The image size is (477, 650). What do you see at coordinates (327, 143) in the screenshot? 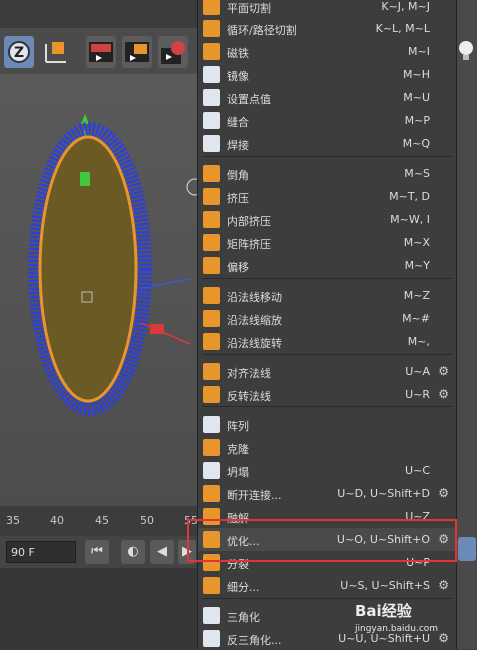
I see `menu-item: 焊接 M~Q` at bounding box center [327, 143].